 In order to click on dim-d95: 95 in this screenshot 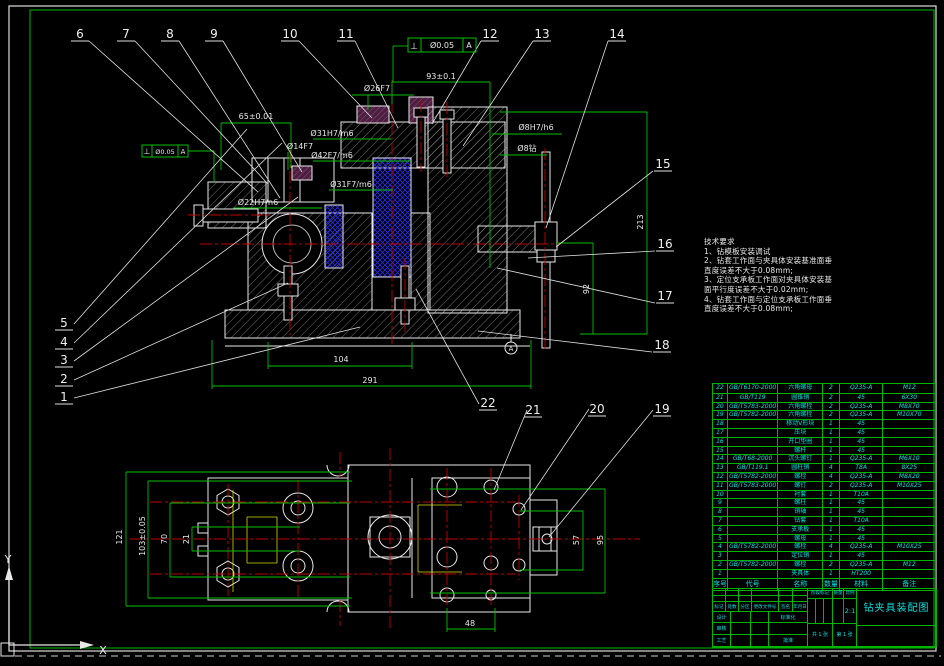, I will do `click(600, 540)`.